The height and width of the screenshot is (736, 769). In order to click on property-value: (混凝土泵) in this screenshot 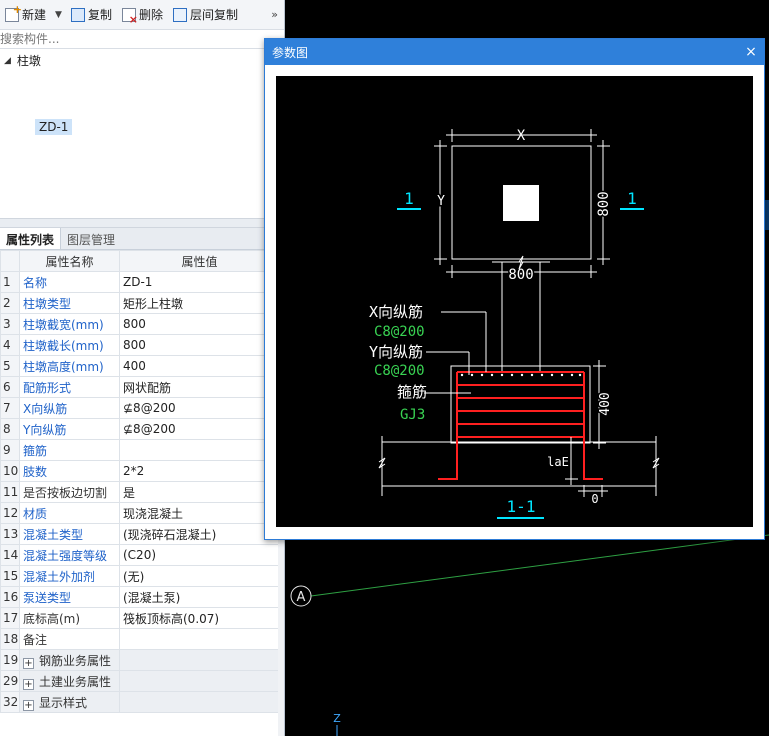, I will do `click(199, 597)`.